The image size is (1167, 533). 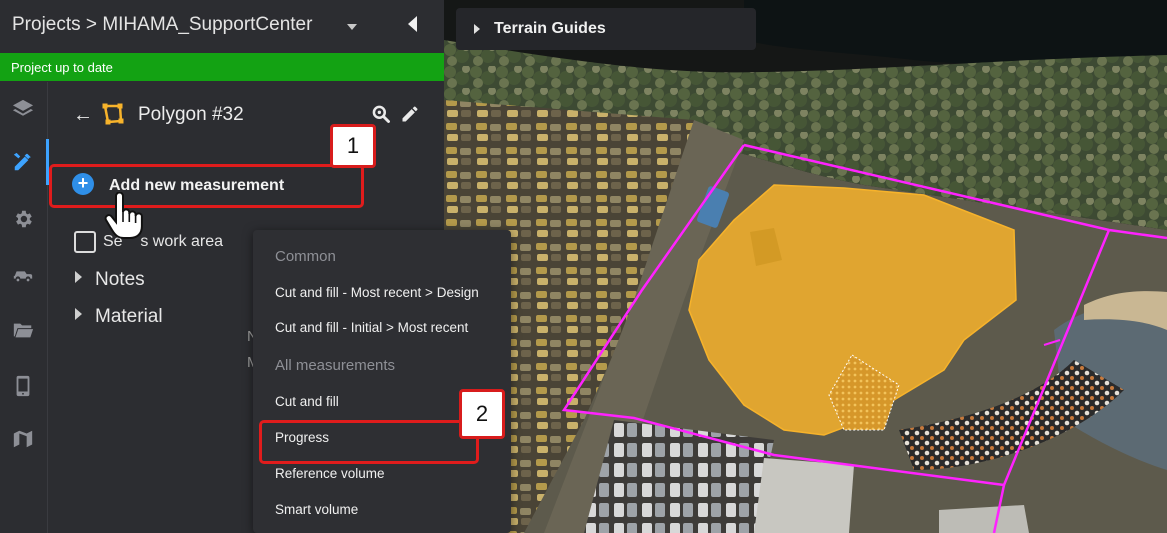 What do you see at coordinates (23, 386) in the screenshot?
I see `mobile-icon` at bounding box center [23, 386].